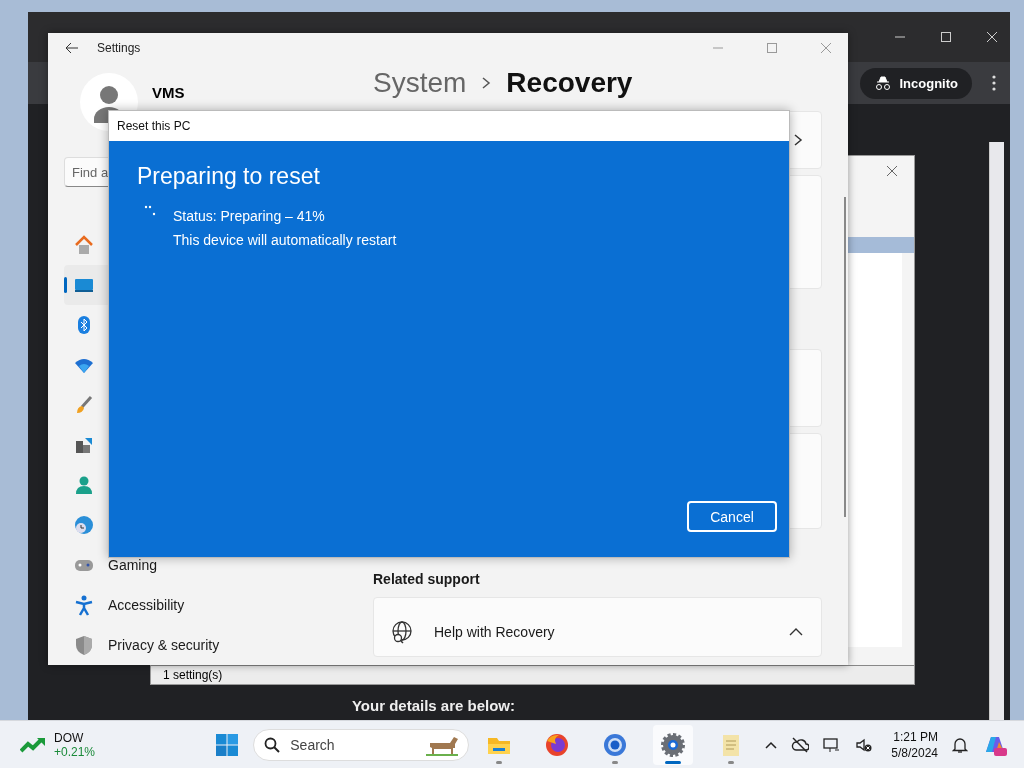 The image size is (1024, 768). I want to click on dialog-title: Reset this PC, so click(154, 126).